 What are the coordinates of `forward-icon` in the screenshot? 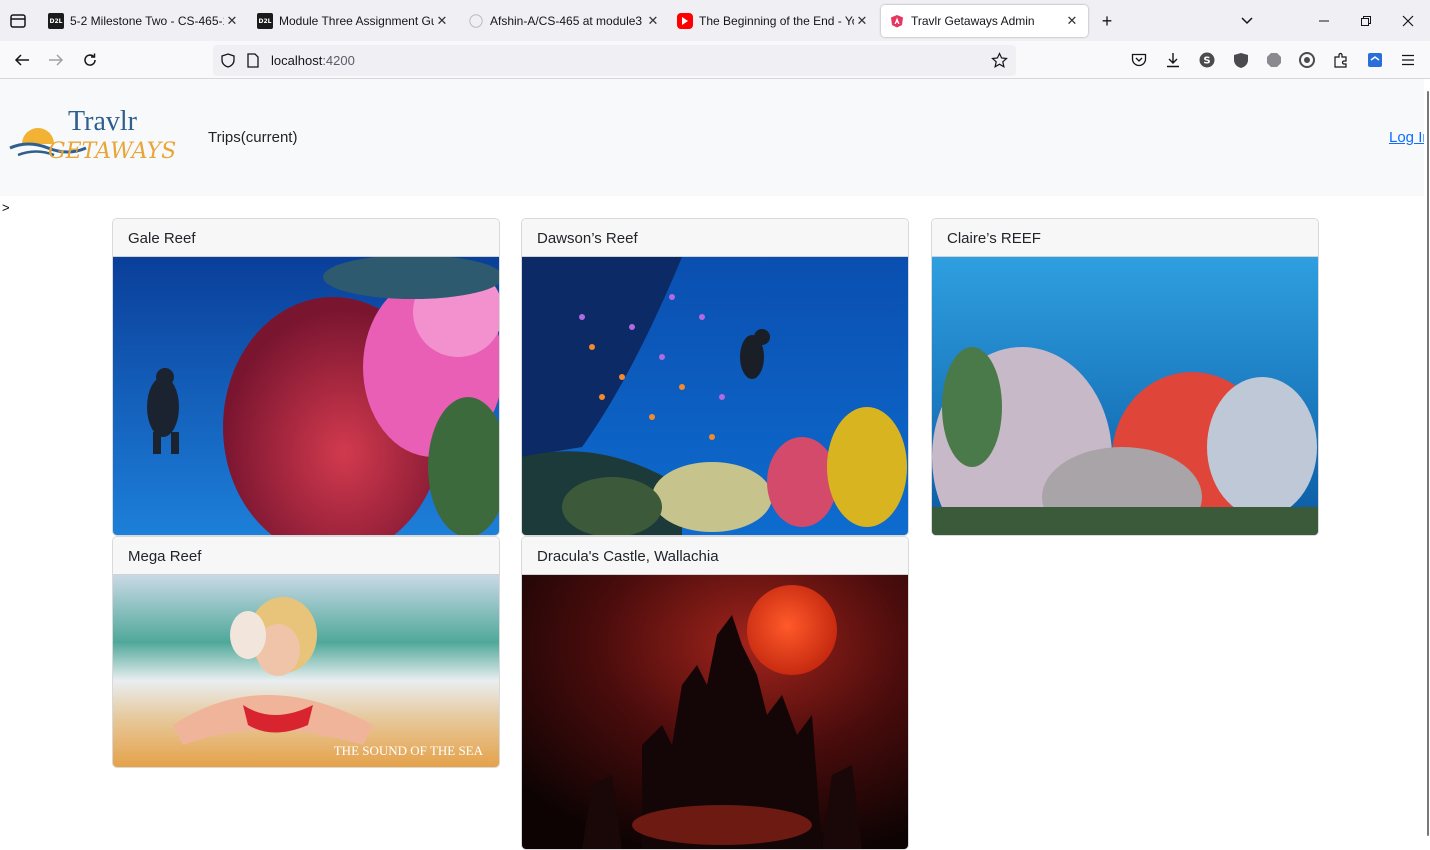 It's located at (56, 60).